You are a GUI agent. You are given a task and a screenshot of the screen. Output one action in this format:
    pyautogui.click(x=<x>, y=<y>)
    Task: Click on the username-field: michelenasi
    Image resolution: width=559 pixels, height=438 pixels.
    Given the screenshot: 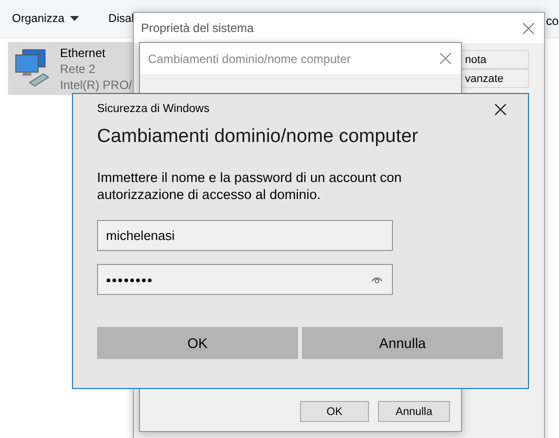 What is the action you would take?
    pyautogui.click(x=245, y=235)
    